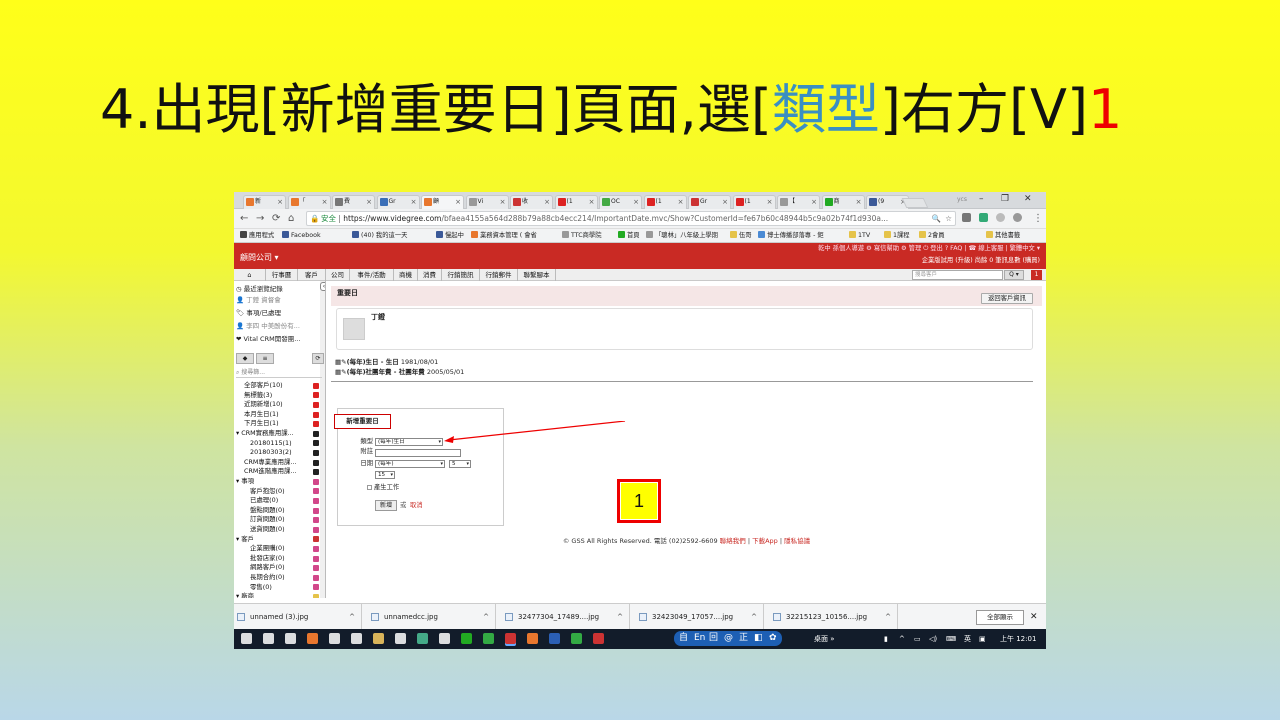  What do you see at coordinates (338, 275) in the screenshot?
I see `menu-item: 公司` at bounding box center [338, 275].